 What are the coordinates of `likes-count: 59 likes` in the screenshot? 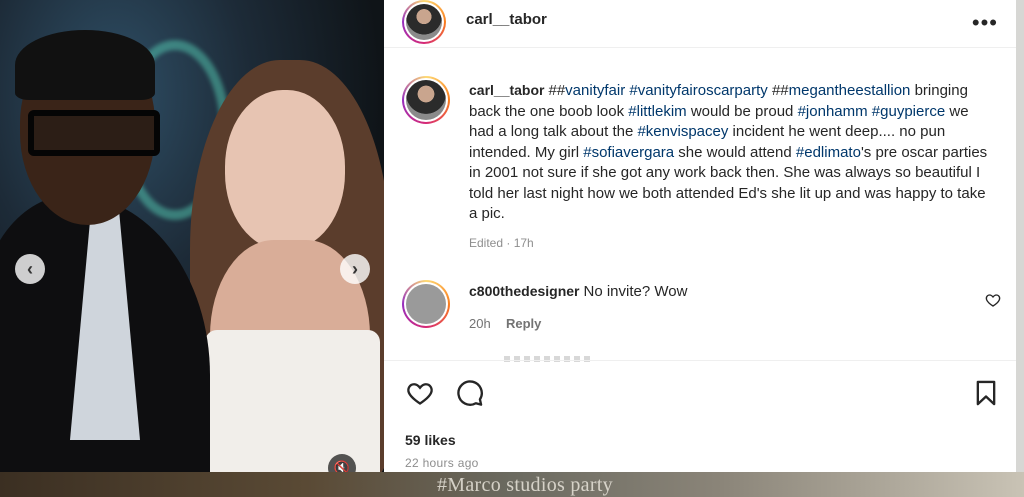 It's located at (430, 440).